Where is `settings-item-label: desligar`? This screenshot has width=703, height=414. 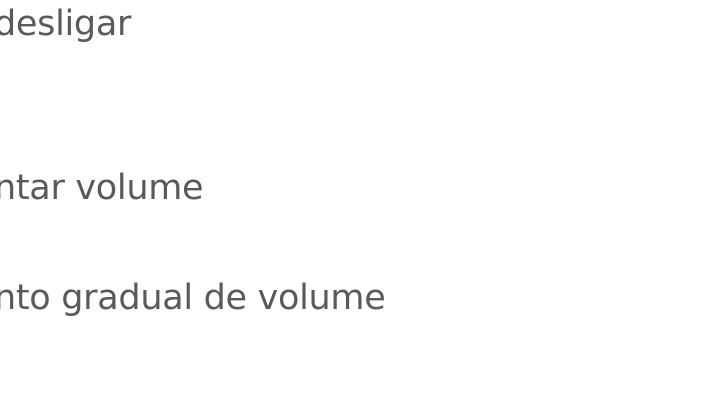
settings-item-label: desligar is located at coordinates (66, 24).